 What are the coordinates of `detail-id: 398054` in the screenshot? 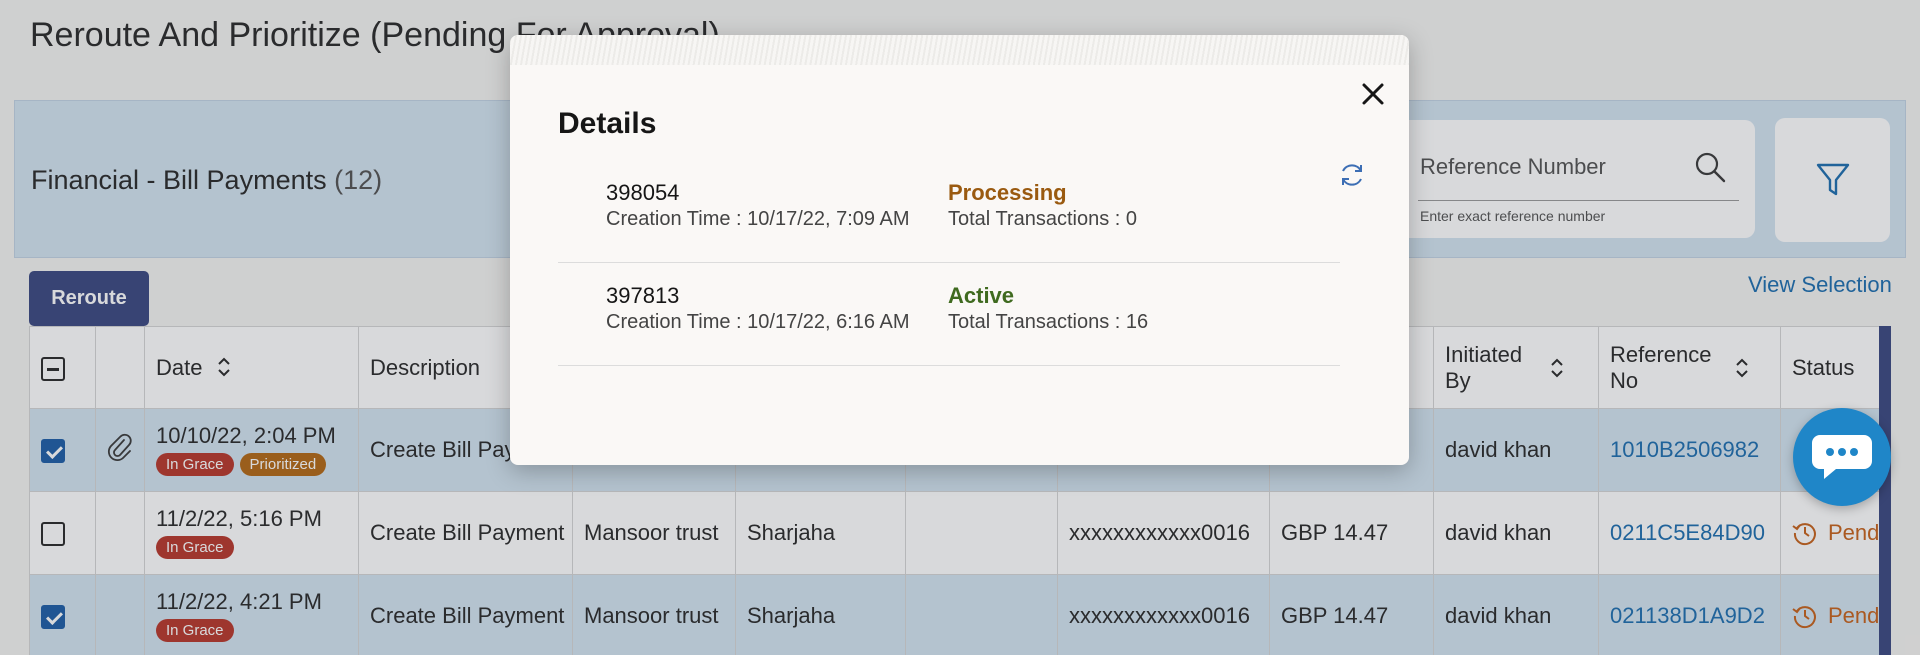 It's located at (643, 192).